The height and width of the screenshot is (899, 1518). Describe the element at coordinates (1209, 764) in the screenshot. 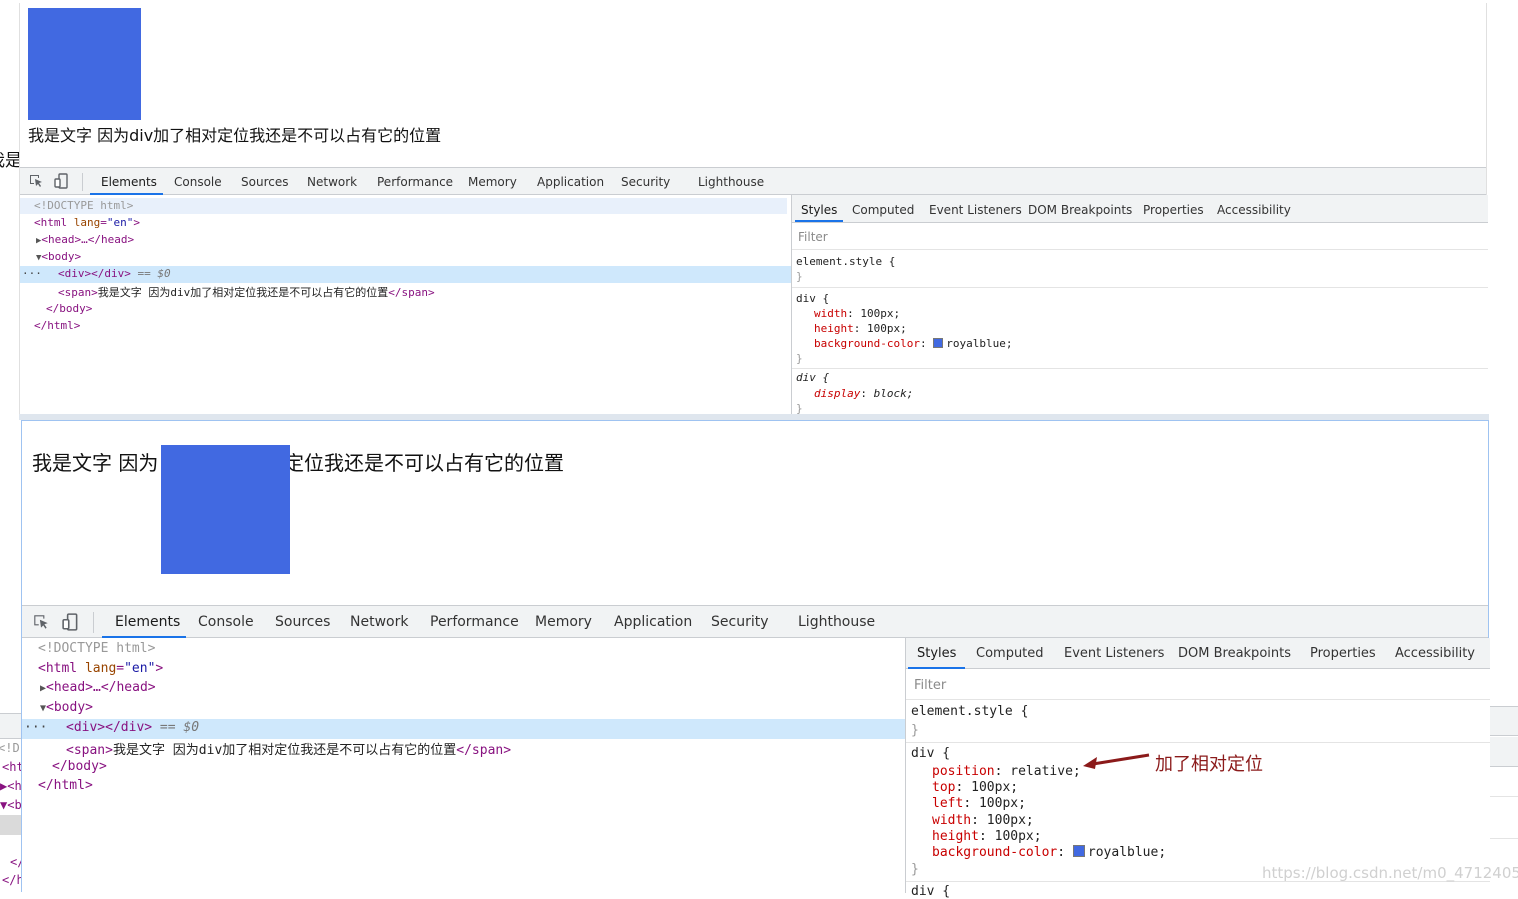

I see `annotation-label: 加了相对定位` at that location.